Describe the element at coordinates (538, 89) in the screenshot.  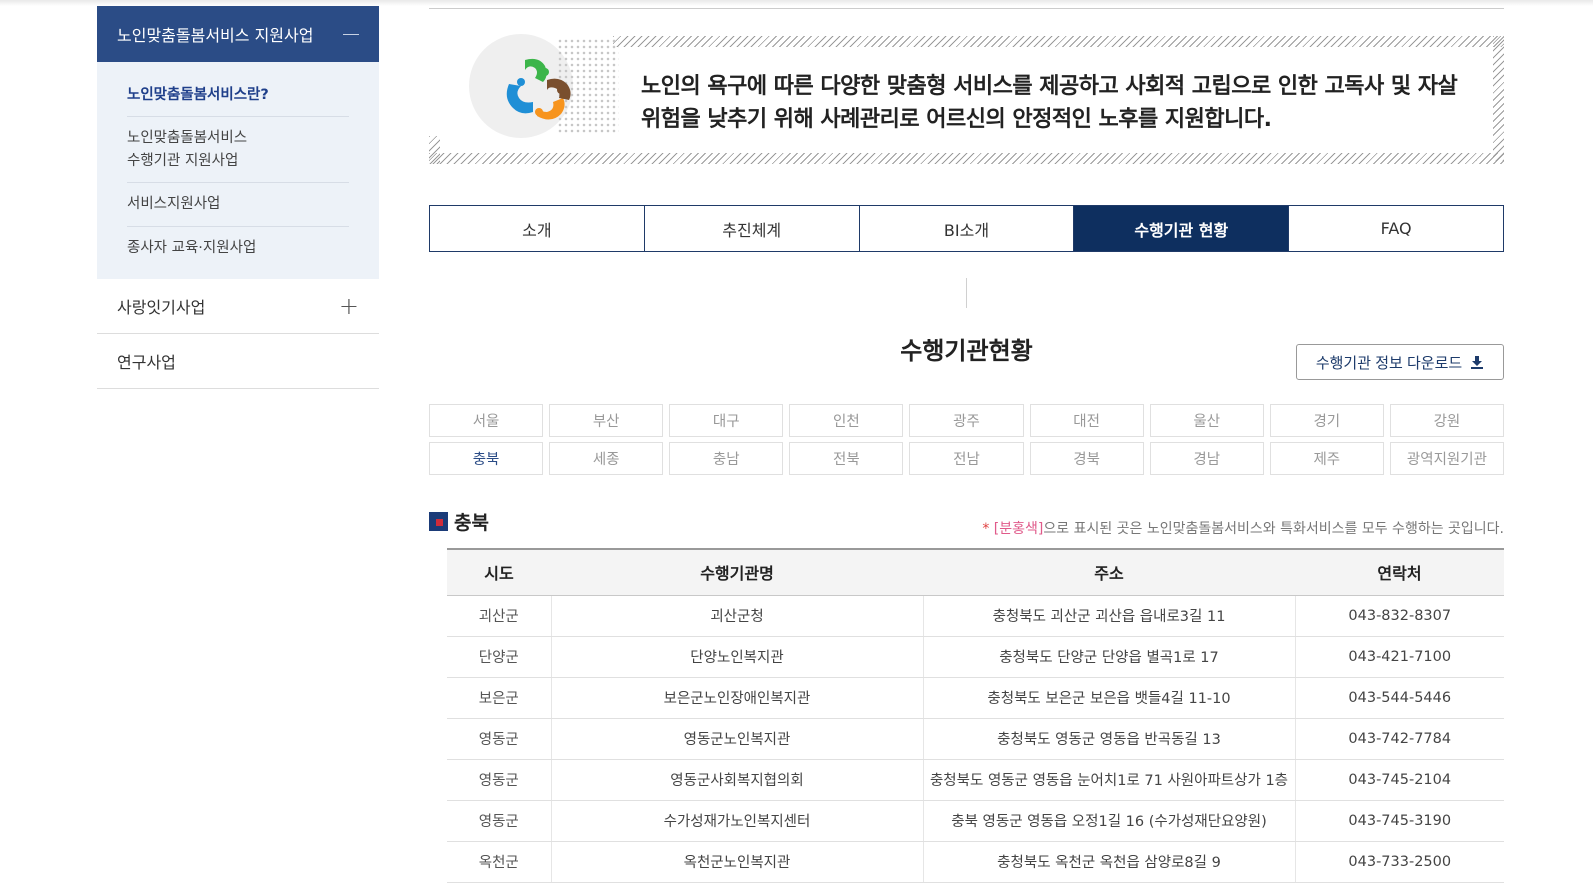
I see `service-logo-icon` at that location.